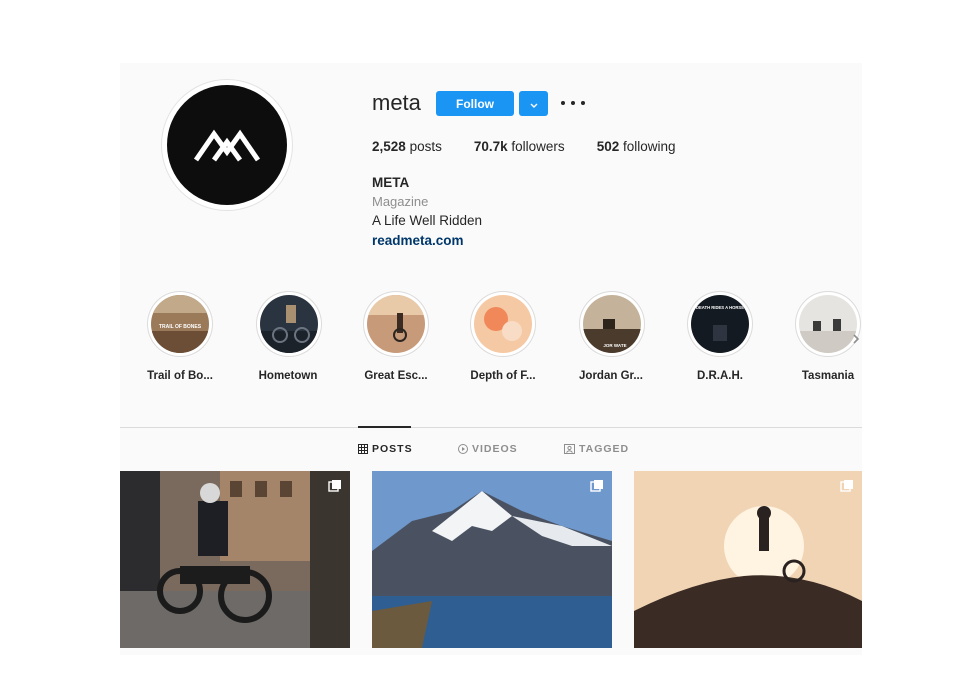 The height and width of the screenshot is (697, 980). I want to click on profile-full-name: META, so click(391, 182).